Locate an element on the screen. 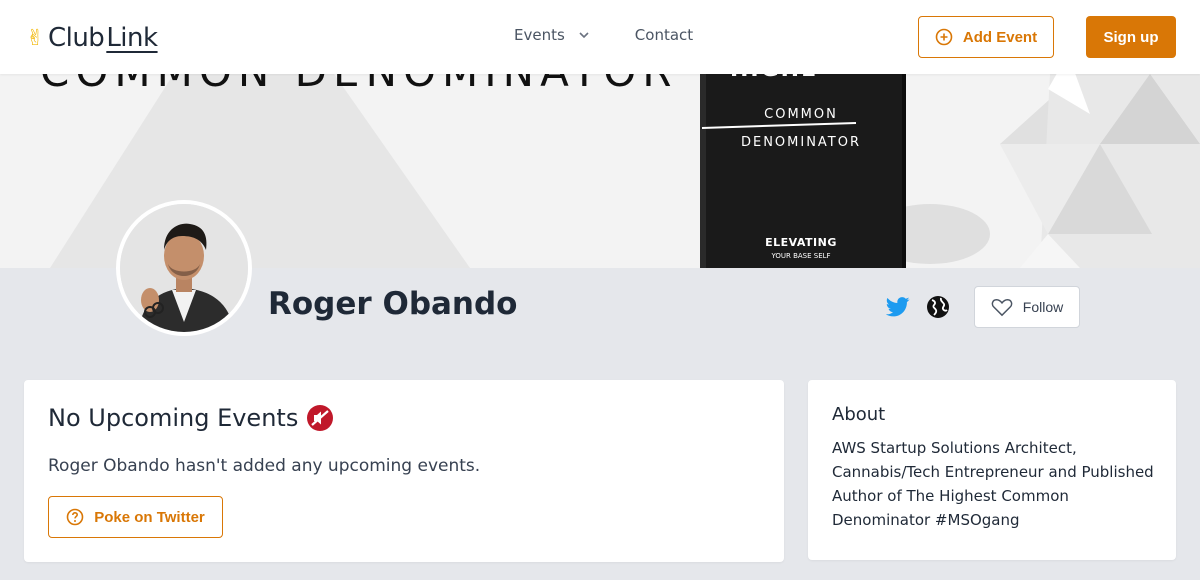 This screenshot has width=1200, height=580. logo-text-link: Link is located at coordinates (132, 38).